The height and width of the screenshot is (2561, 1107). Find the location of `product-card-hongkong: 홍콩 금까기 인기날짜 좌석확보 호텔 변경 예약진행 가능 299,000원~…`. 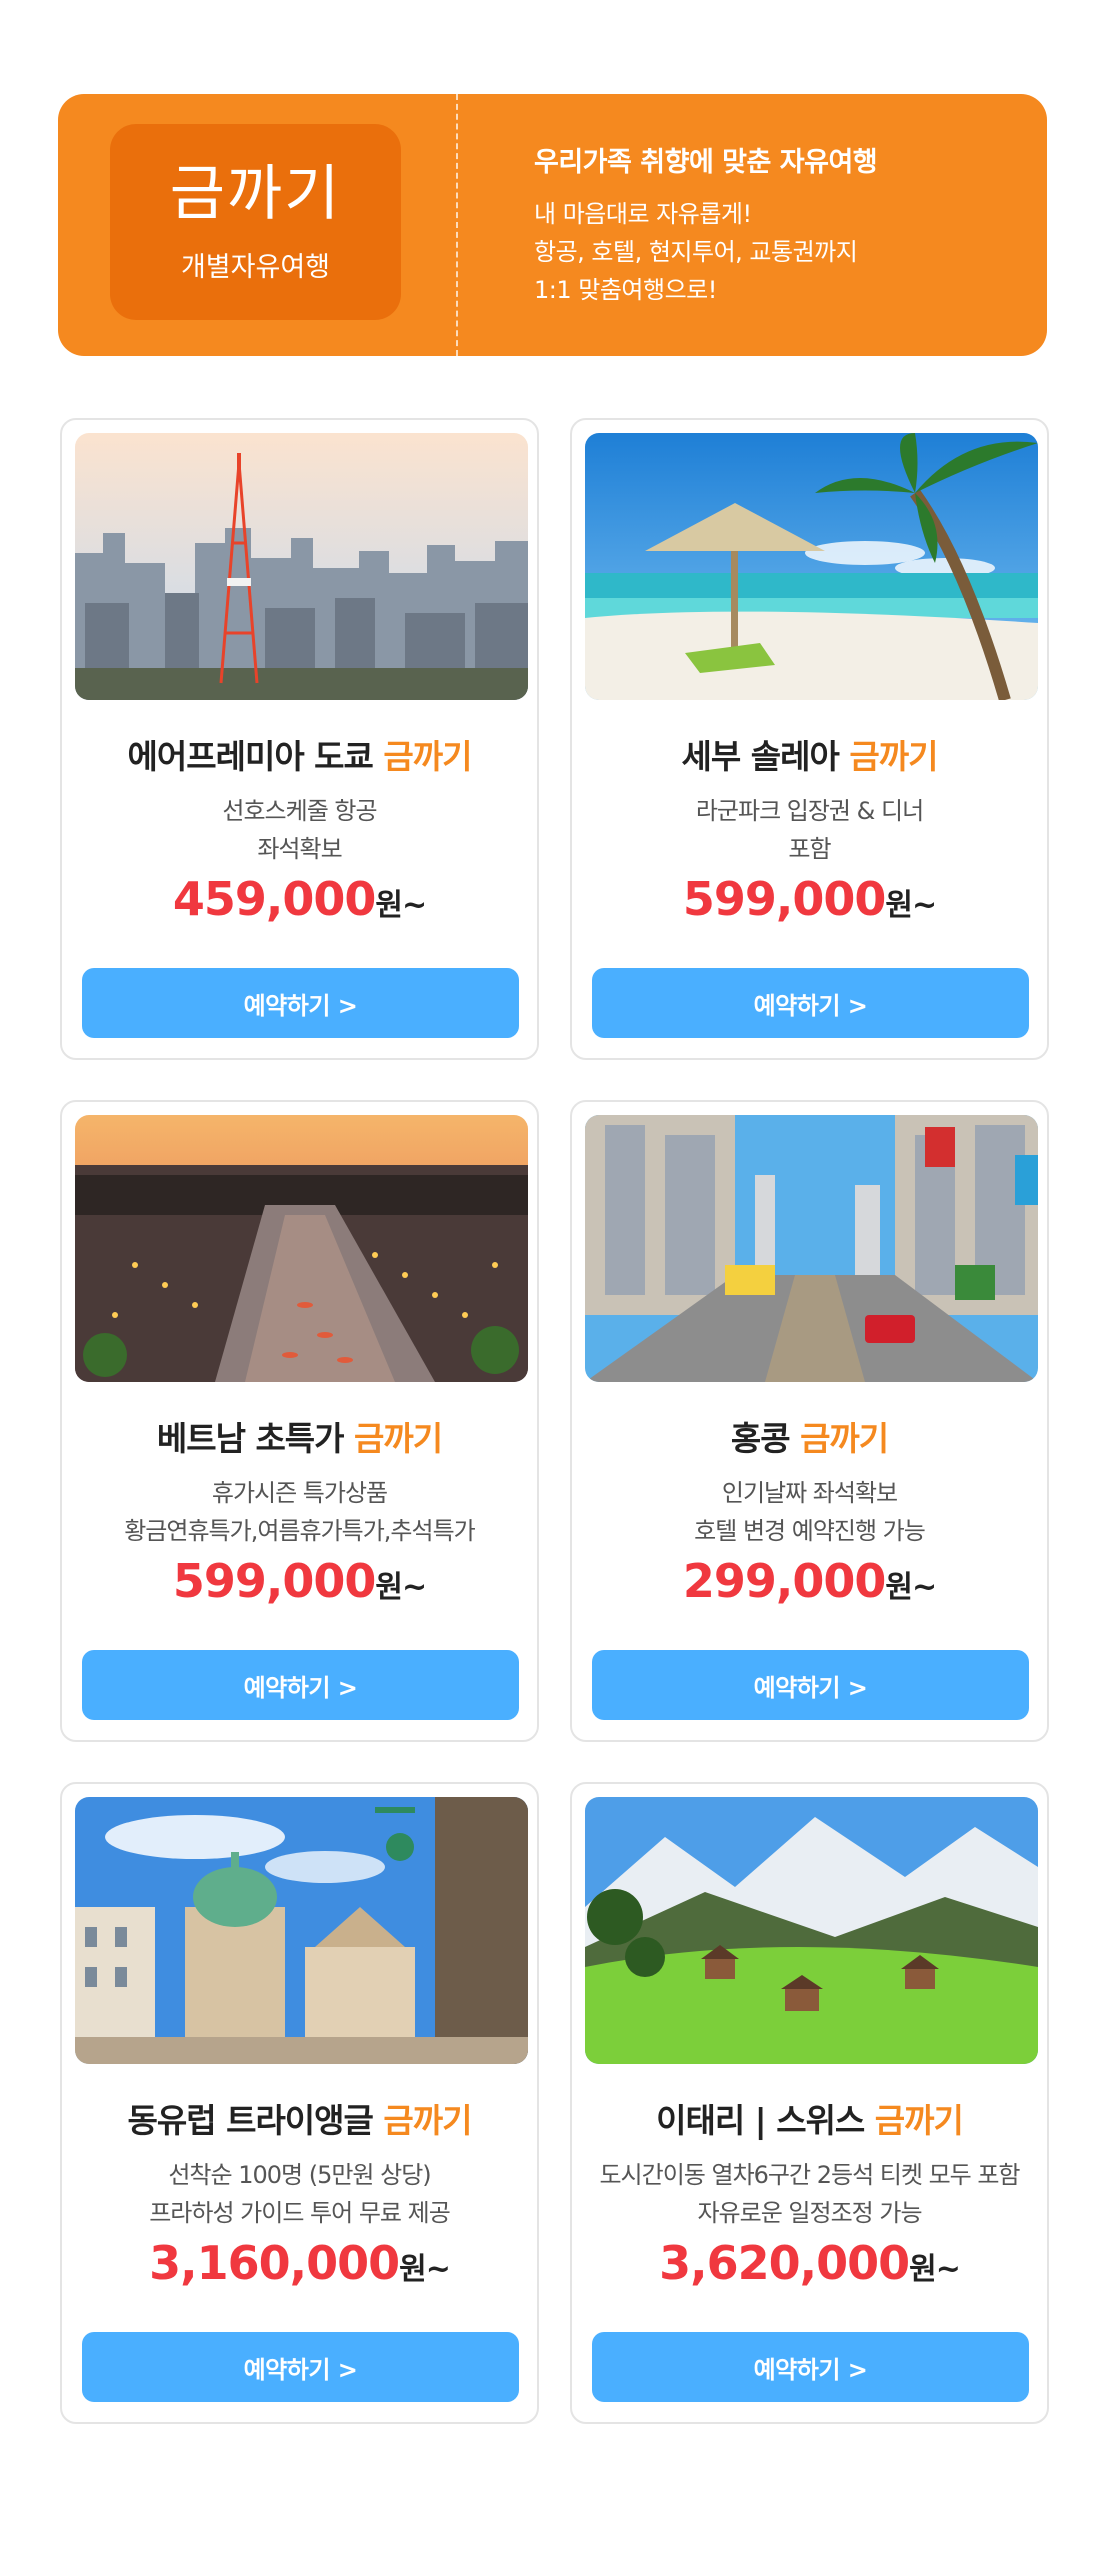

product-card-hongkong: 홍콩 금까기 인기날짜 좌석확보 호텔 변경 예약진행 가능 299,000원~… is located at coordinates (809, 1421).